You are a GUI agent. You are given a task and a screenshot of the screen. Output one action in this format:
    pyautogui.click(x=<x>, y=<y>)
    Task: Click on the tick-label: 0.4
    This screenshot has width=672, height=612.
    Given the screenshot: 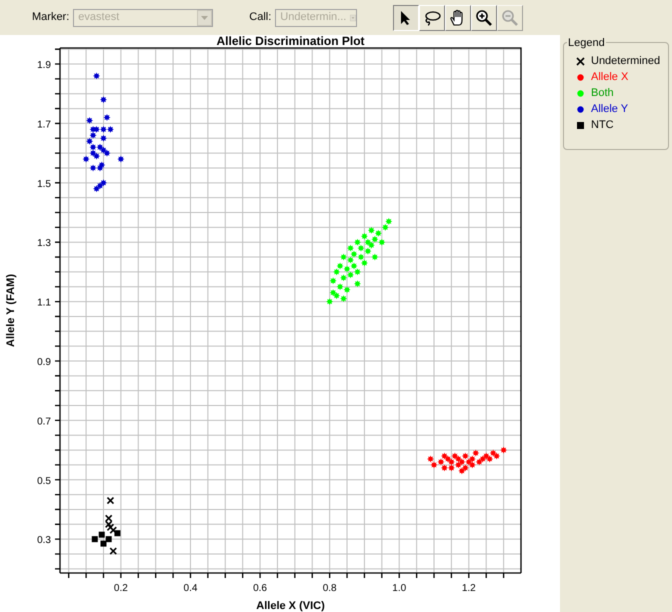 What is the action you would take?
    pyautogui.click(x=191, y=588)
    